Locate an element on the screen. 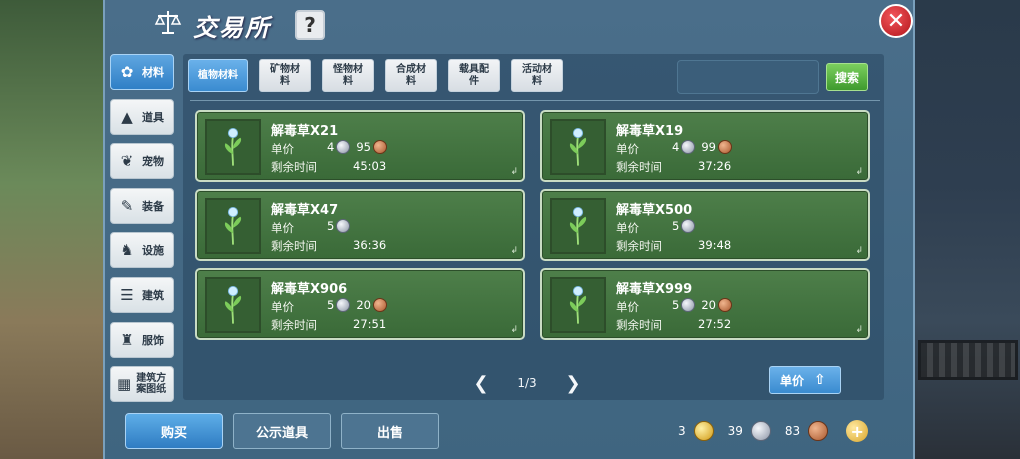  listing-card: 解毒草X500 单价 5 剩余时间 39:48 ↲ is located at coordinates (705, 225).